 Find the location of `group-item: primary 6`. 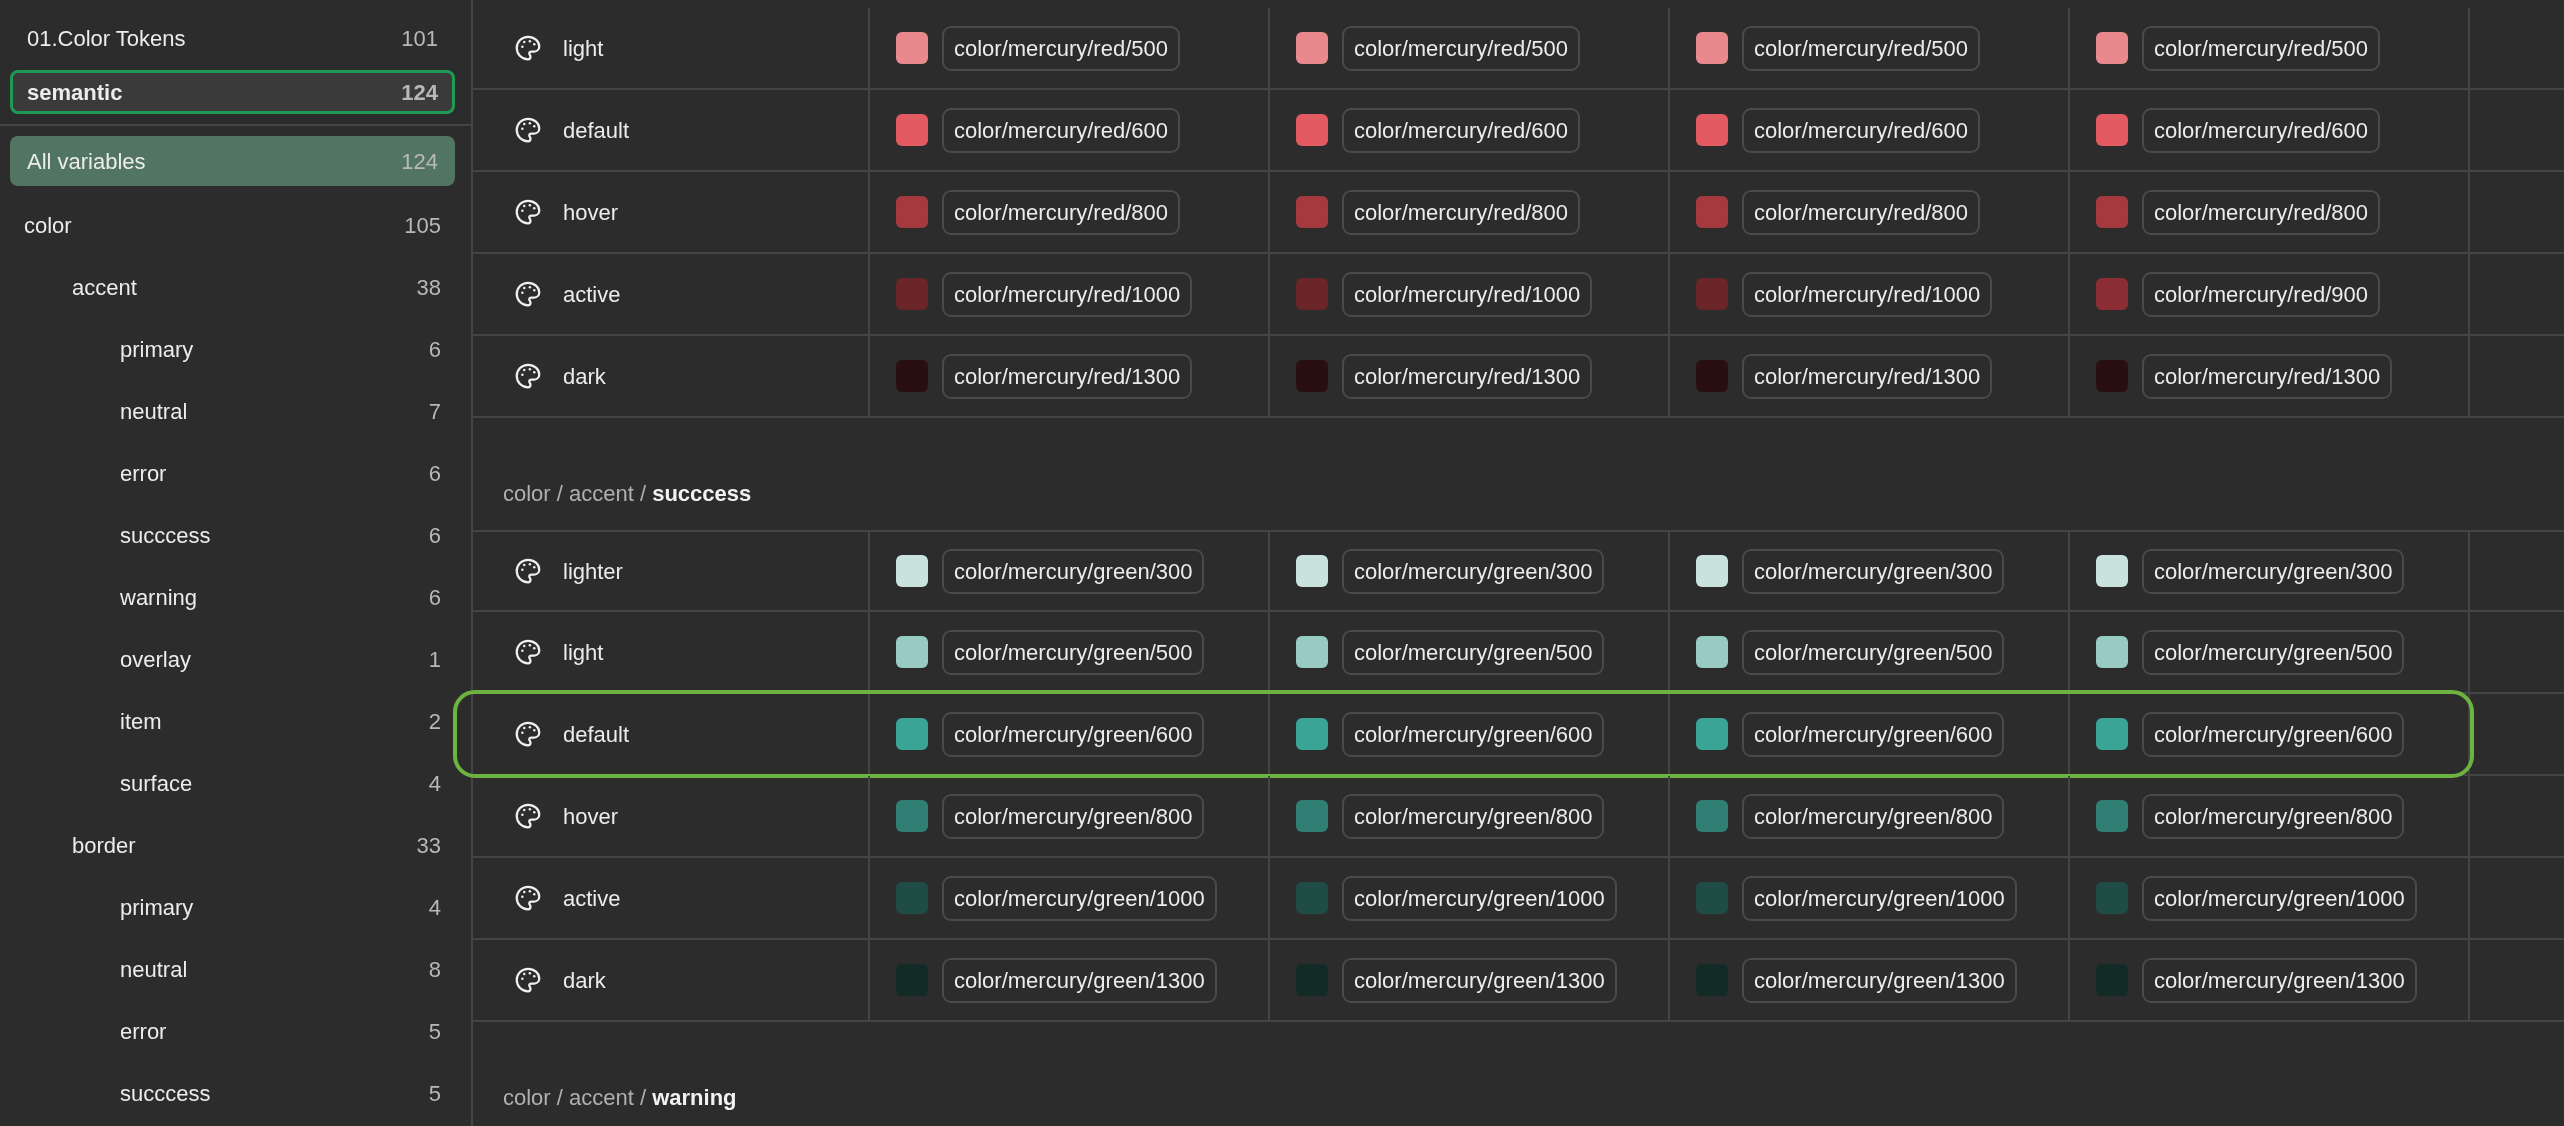

group-item: primary 6 is located at coordinates (232, 349).